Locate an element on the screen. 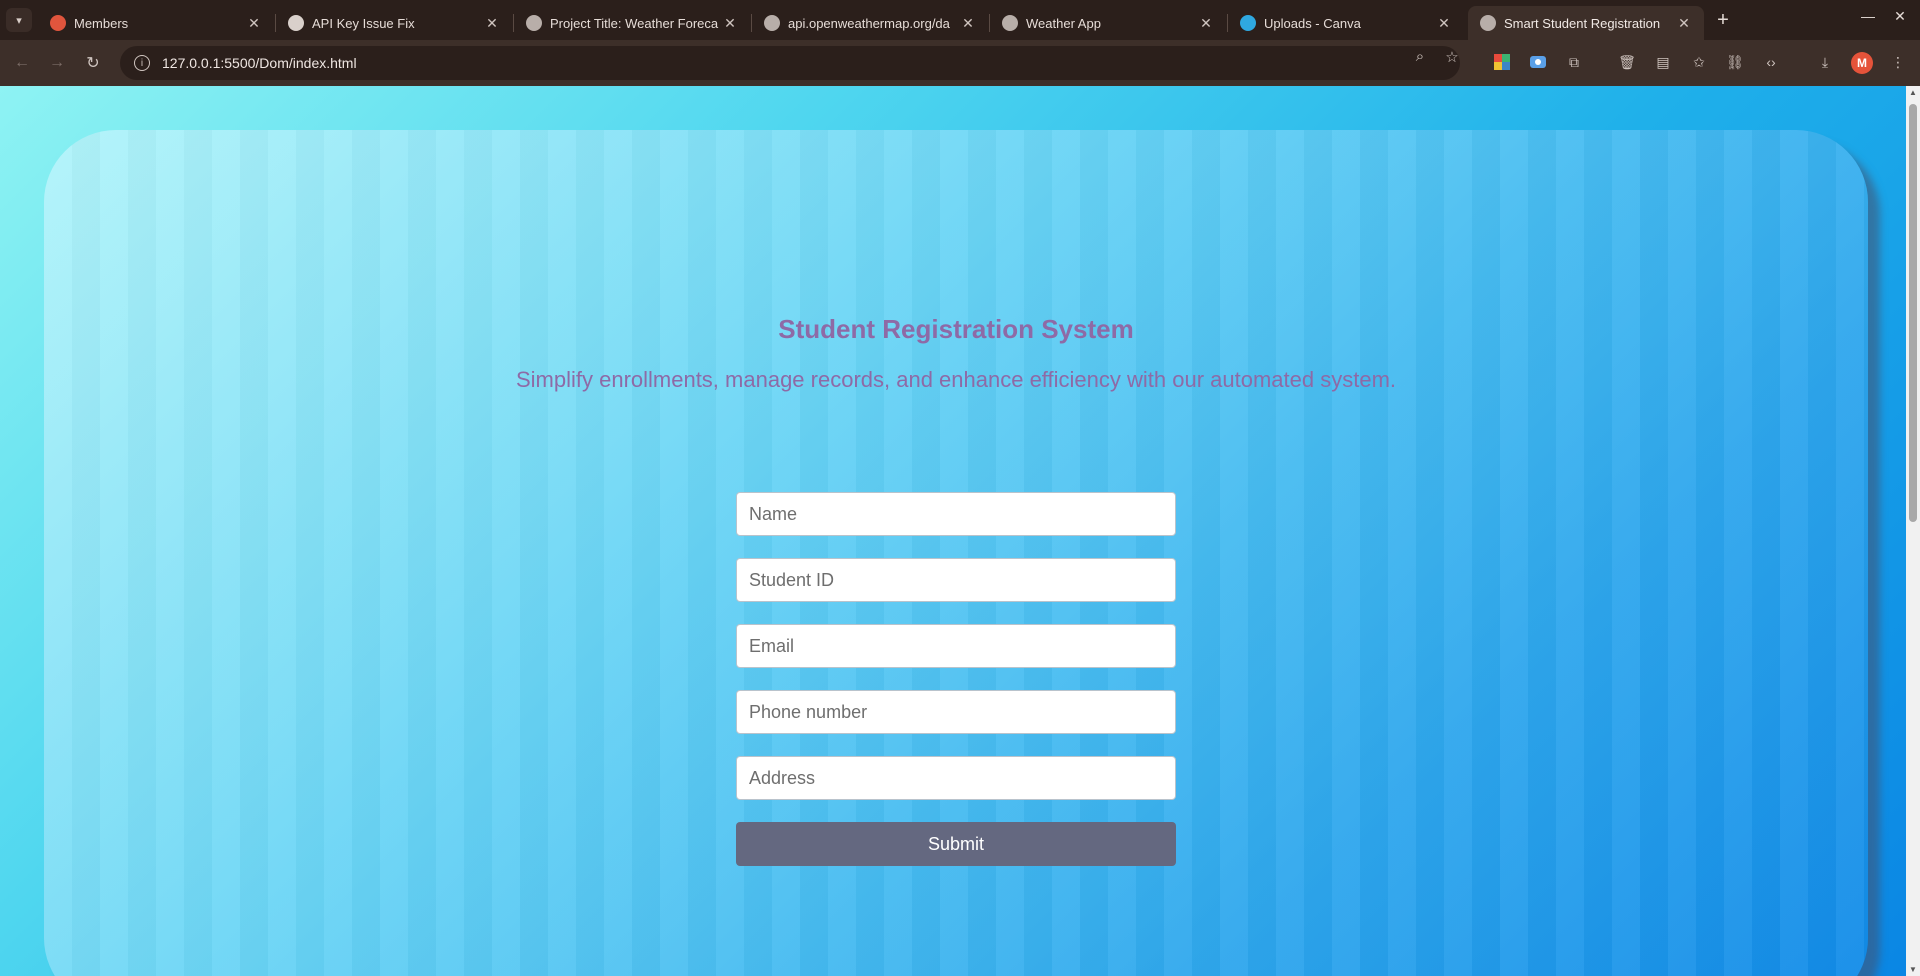  chatgpt-favicon-icon is located at coordinates (296, 23).